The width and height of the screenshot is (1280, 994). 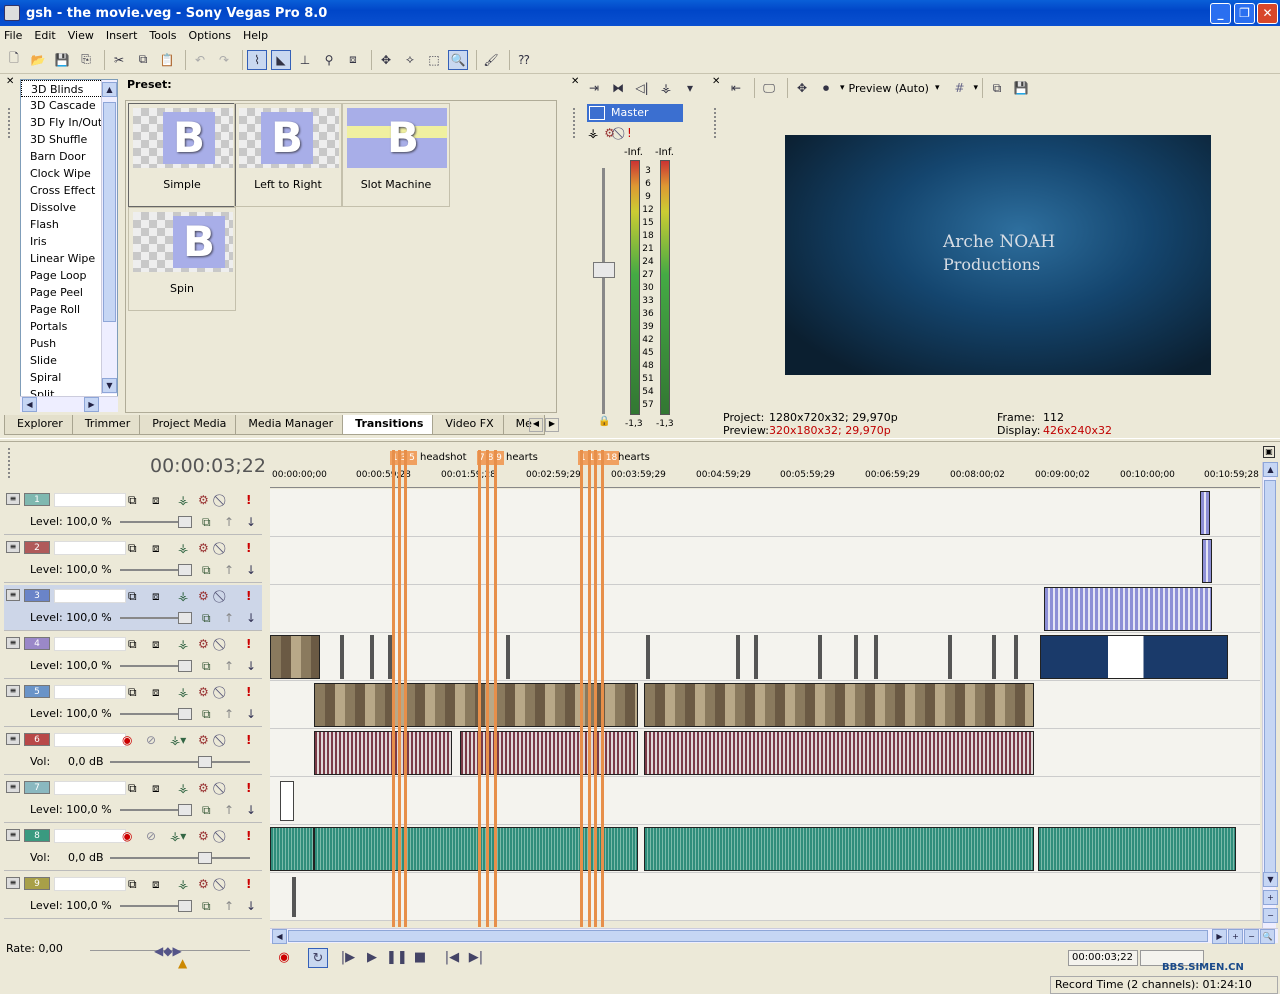 What do you see at coordinates (133, 752) in the screenshot?
I see `track-header-6: ≡6◉⊘⚶▾⚙⃠!Vol:0,0 dB` at bounding box center [133, 752].